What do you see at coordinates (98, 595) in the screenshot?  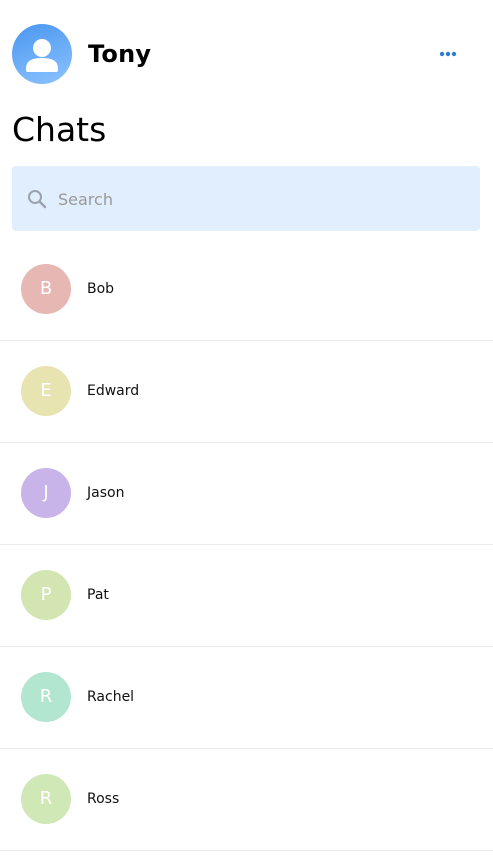 I see `chat-name: Pat` at bounding box center [98, 595].